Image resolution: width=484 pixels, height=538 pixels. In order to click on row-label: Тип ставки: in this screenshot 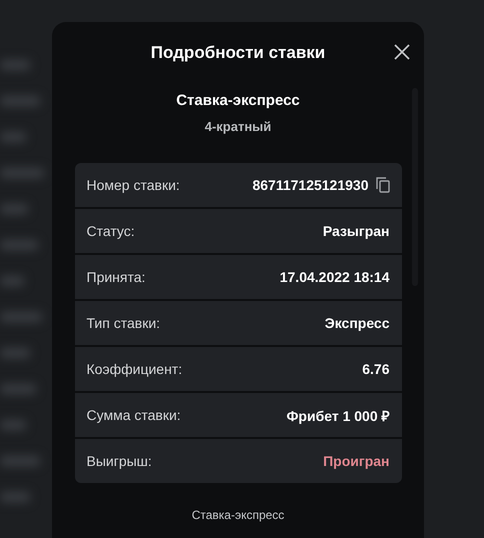, I will do `click(123, 323)`.